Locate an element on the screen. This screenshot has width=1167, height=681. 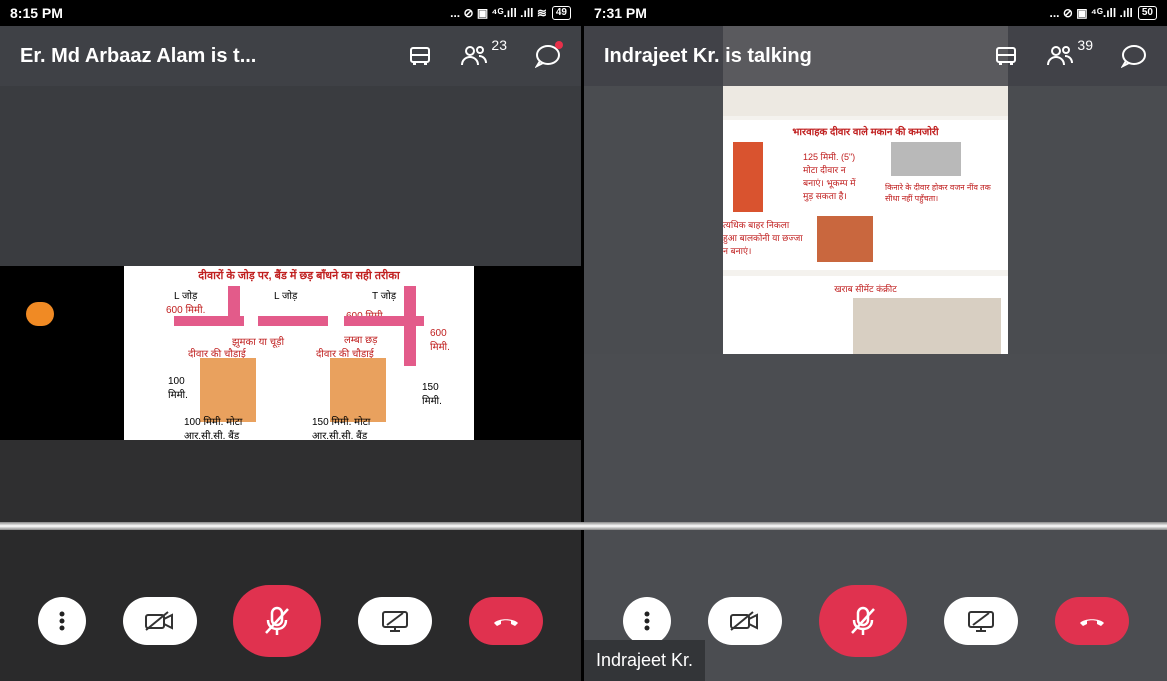
meeting-header: Er. Md Arbaaz Alam is t... 23 is located at coordinates (290, 56).